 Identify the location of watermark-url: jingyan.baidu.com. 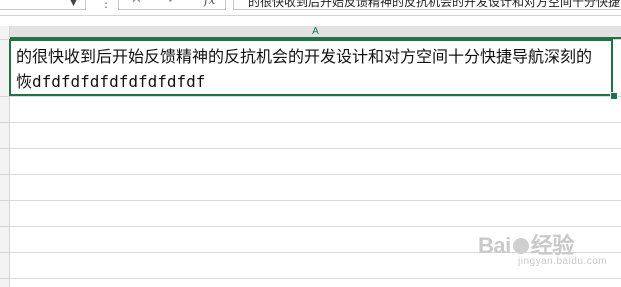
(563, 261).